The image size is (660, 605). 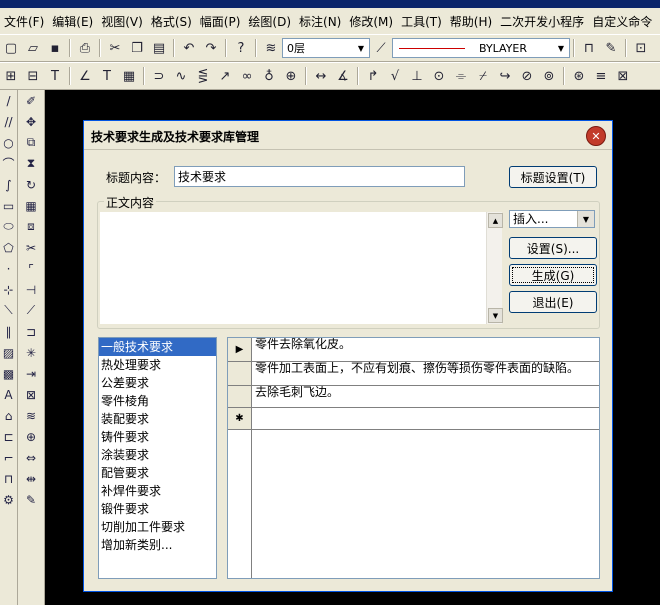 I want to click on title-settings-button: 标题设置(T), so click(x=553, y=177).